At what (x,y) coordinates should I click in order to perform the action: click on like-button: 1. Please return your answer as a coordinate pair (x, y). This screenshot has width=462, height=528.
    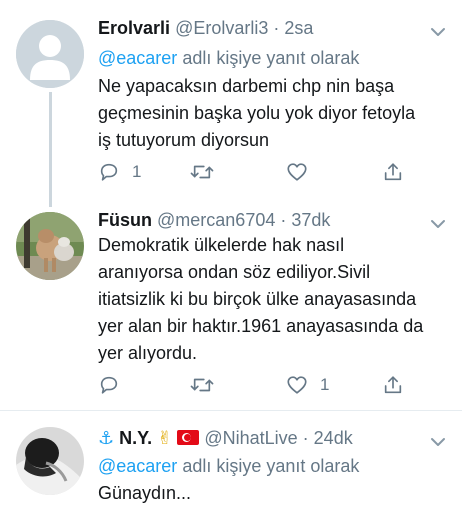
    Looking at the image, I should click on (307, 385).